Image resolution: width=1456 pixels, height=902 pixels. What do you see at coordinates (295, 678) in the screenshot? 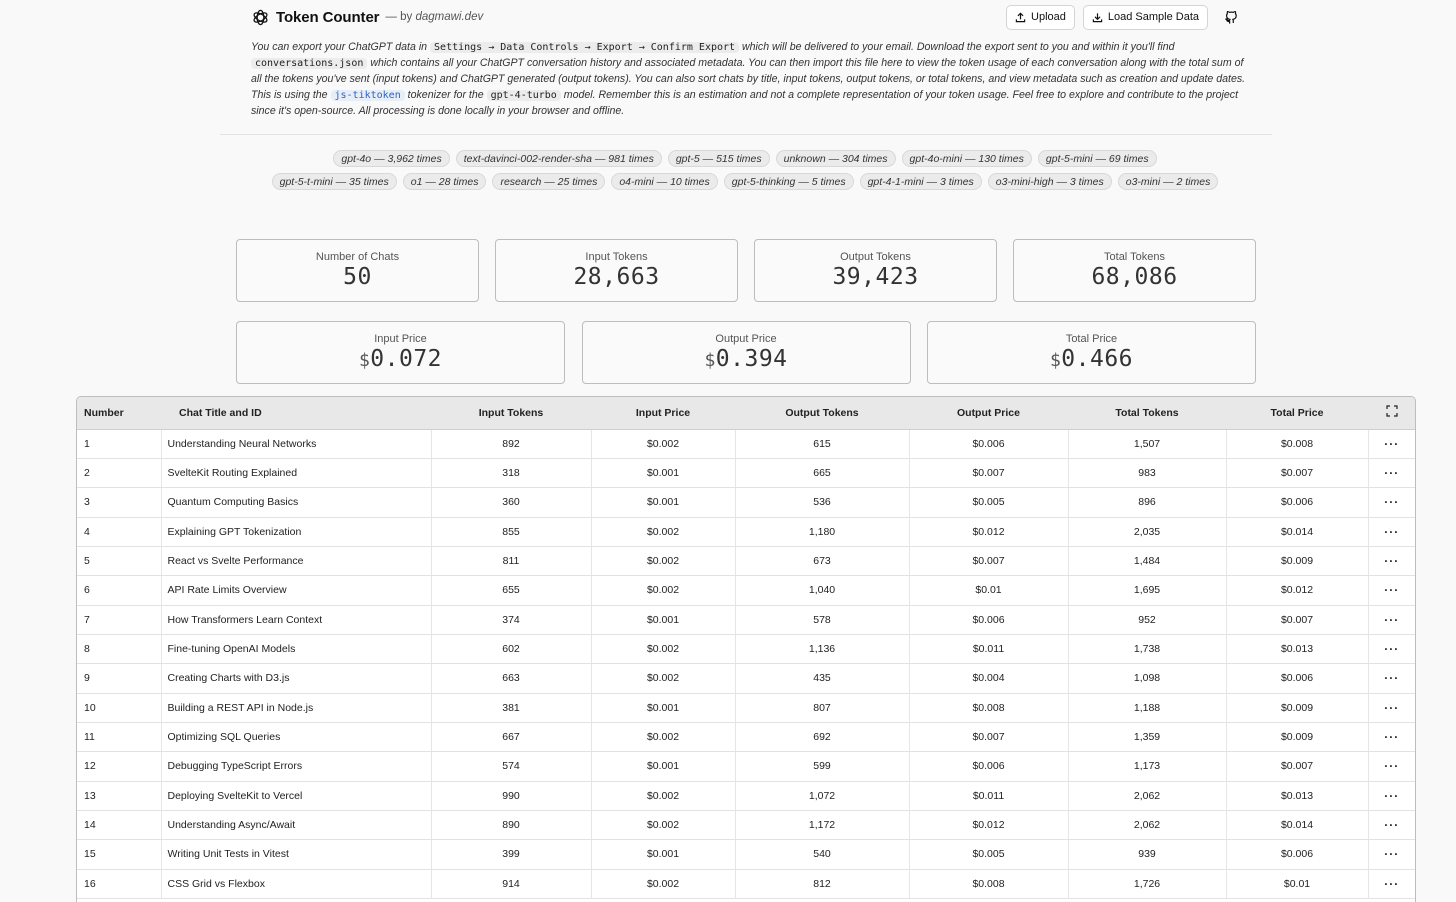
I see `cell-chat-title: Creating Charts with D3.js` at bounding box center [295, 678].